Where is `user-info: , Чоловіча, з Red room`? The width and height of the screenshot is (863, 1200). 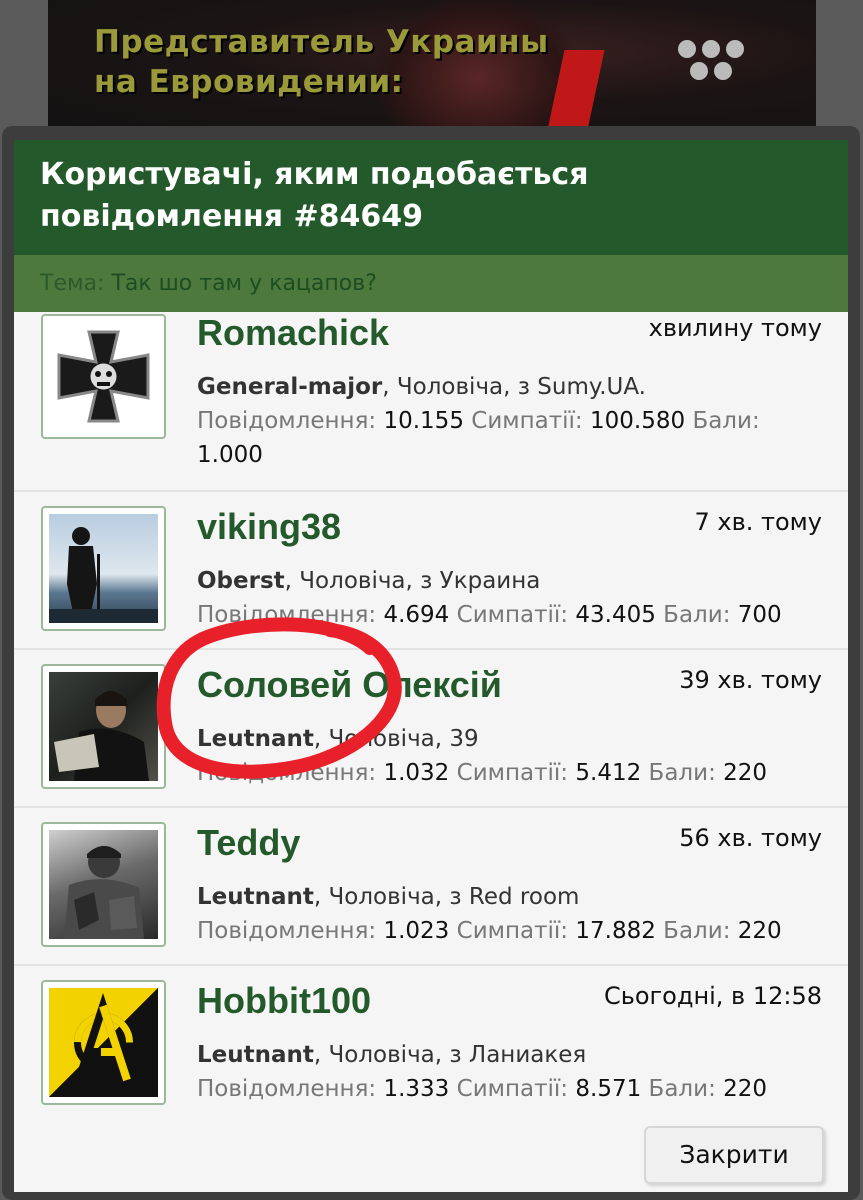 user-info: , Чоловіча, з Red room is located at coordinates (446, 897).